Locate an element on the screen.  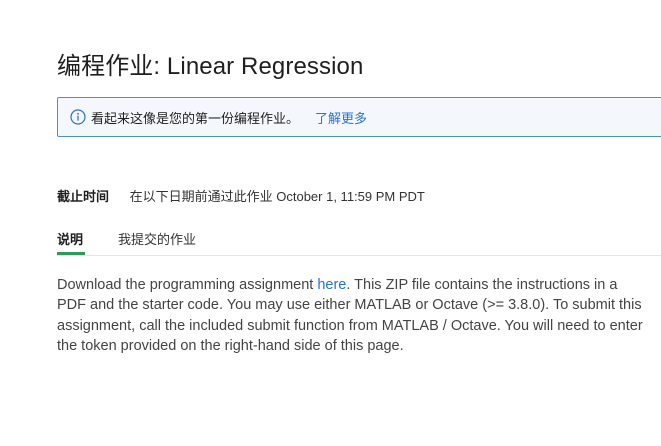
deadline-label: 截止时间 is located at coordinates (83, 196).